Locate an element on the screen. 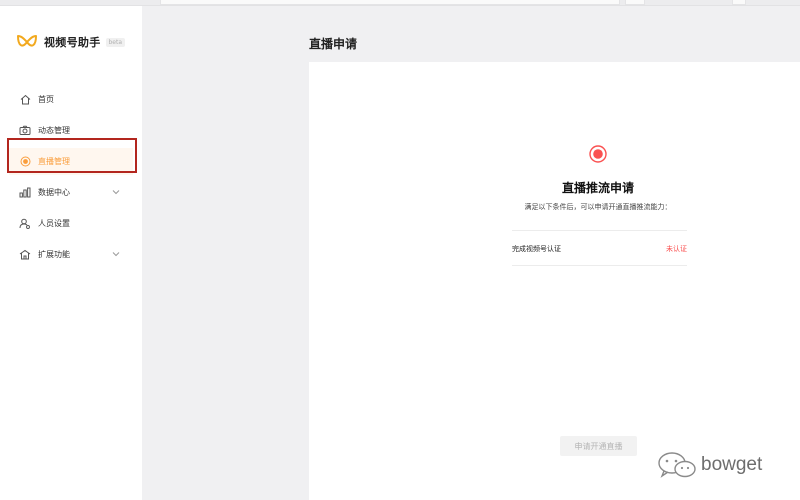  brand: 视频号助手 beta is located at coordinates (71, 42).